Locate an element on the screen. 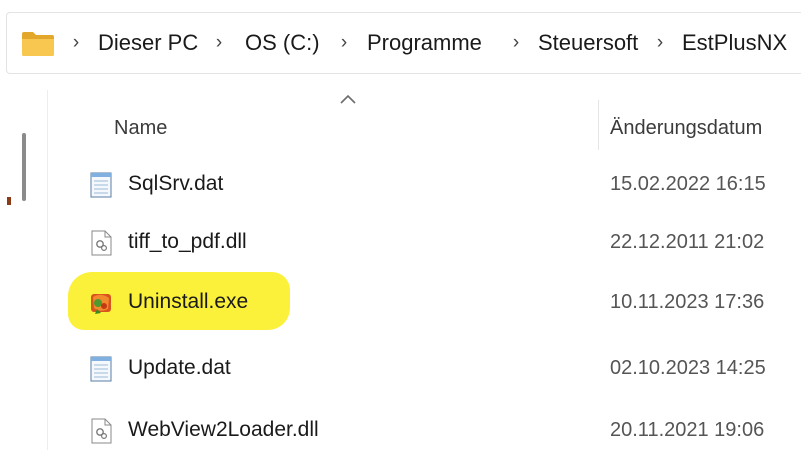  column-divider is located at coordinates (598, 125).